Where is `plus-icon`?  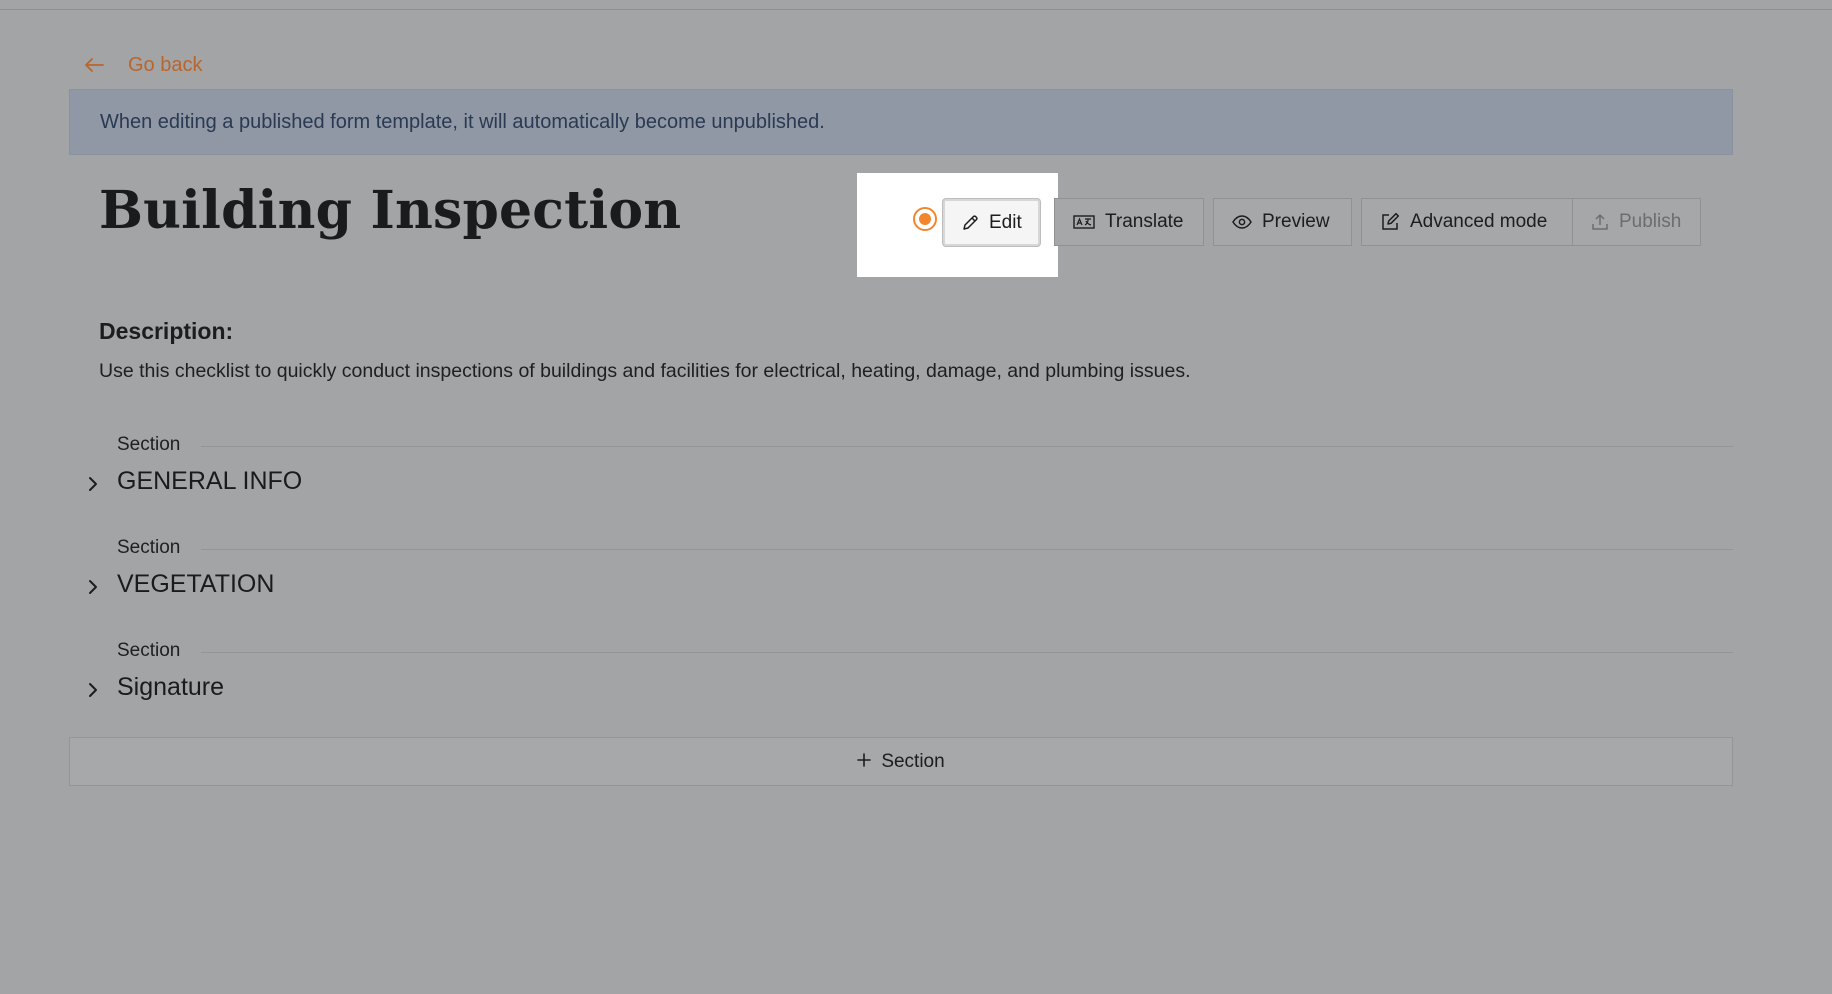 plus-icon is located at coordinates (864, 762).